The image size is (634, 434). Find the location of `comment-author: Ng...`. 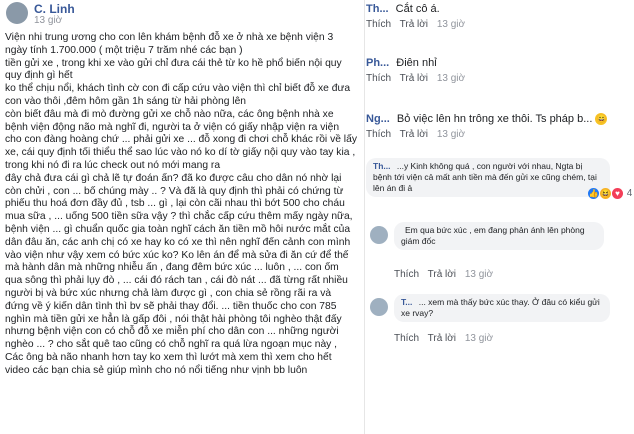

comment-author: Ng... is located at coordinates (378, 119).